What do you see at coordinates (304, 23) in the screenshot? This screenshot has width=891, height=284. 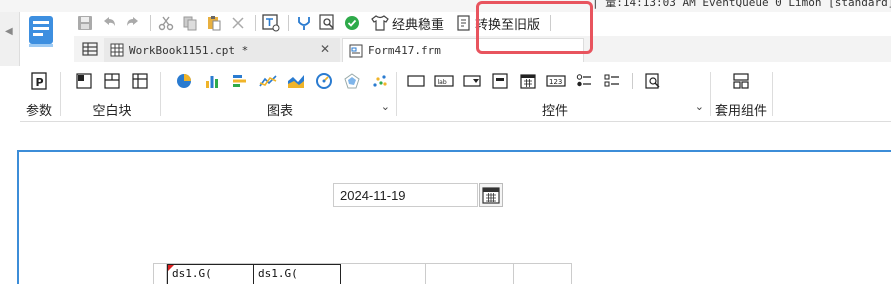 I see `connection-icon` at bounding box center [304, 23].